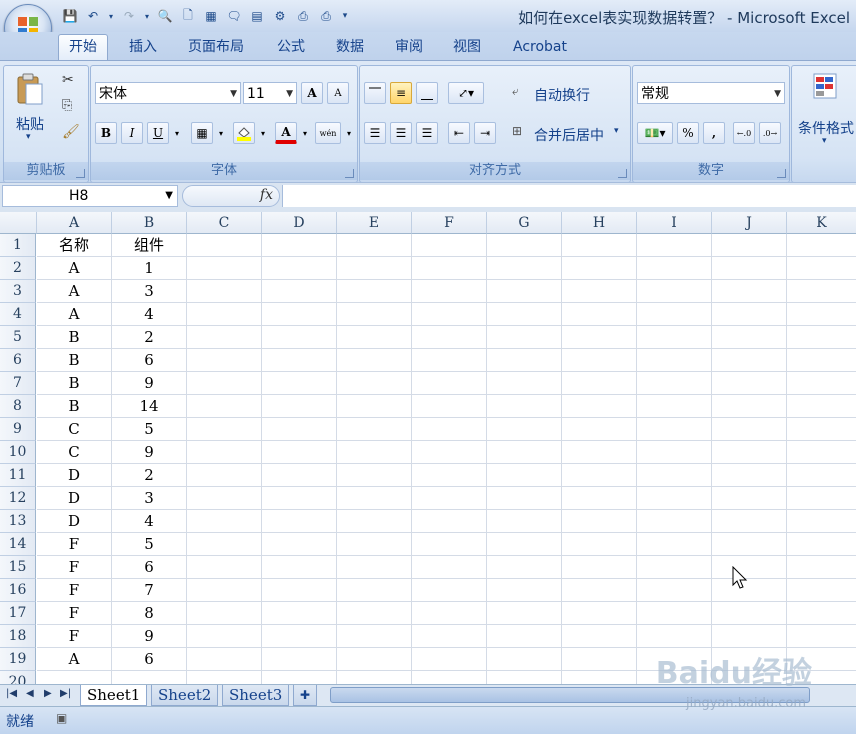 This screenshot has height=734, width=856. What do you see at coordinates (749, 475) in the screenshot?
I see `cell-J11` at bounding box center [749, 475].